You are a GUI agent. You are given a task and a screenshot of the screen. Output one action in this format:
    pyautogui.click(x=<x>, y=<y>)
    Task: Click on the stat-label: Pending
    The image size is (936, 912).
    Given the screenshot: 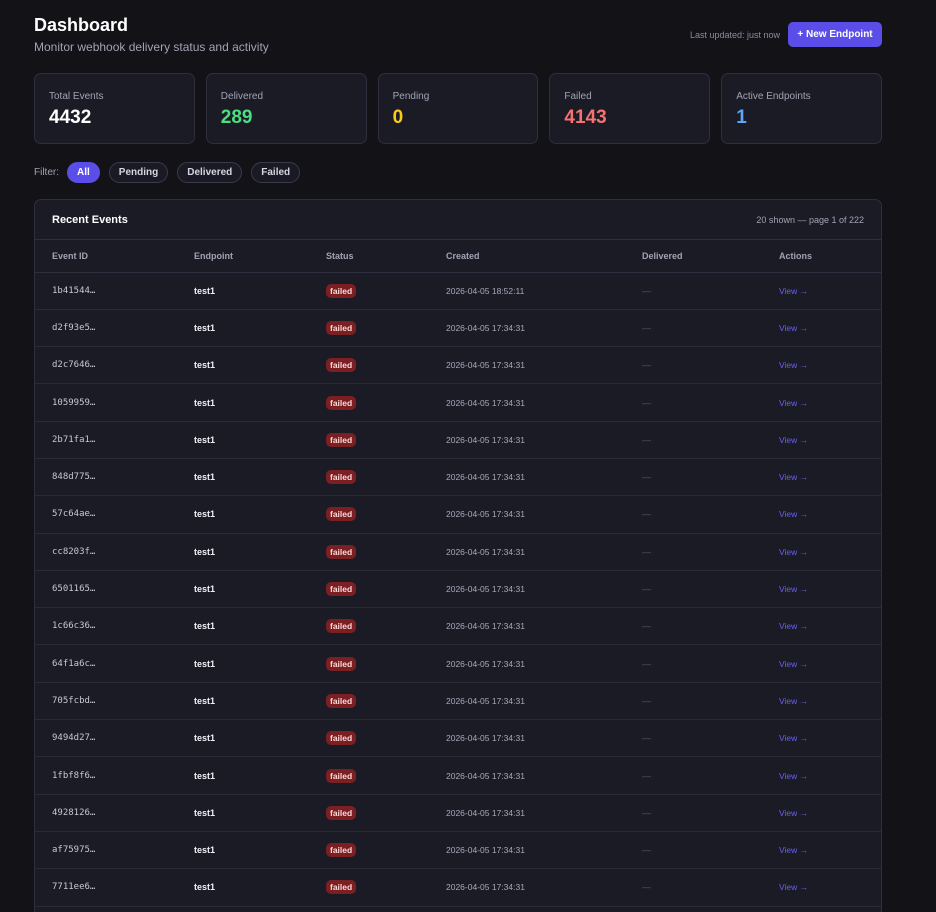 What is the action you would take?
    pyautogui.click(x=411, y=96)
    